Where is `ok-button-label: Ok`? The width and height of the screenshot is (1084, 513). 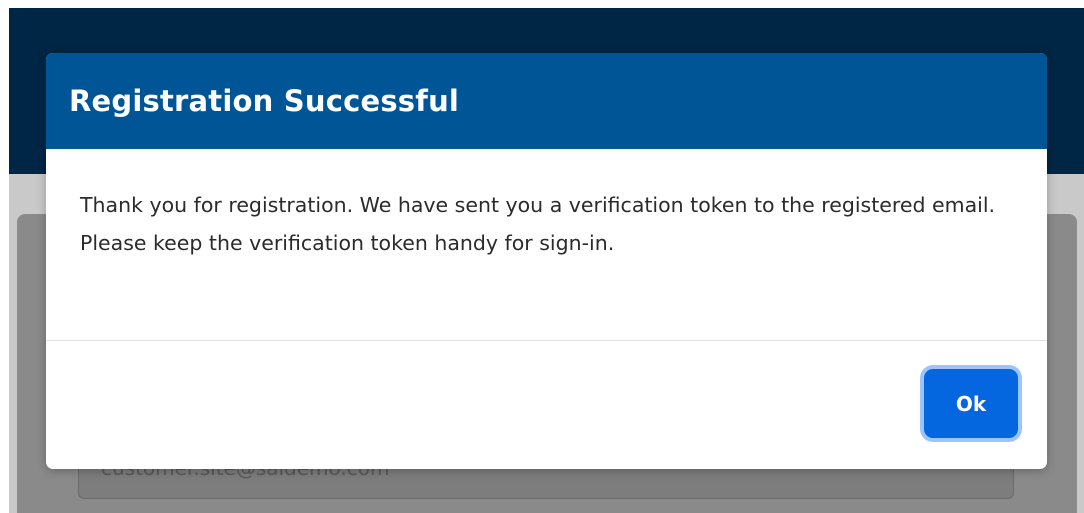
ok-button-label: Ok is located at coordinates (971, 403).